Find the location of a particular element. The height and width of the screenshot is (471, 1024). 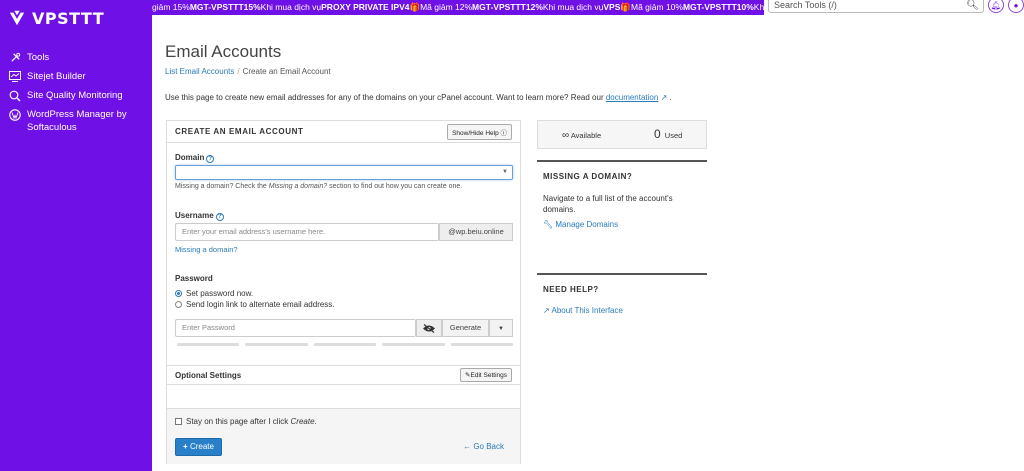

manage-domains-link: 🔧︎ Manage Domains is located at coordinates (625, 224).